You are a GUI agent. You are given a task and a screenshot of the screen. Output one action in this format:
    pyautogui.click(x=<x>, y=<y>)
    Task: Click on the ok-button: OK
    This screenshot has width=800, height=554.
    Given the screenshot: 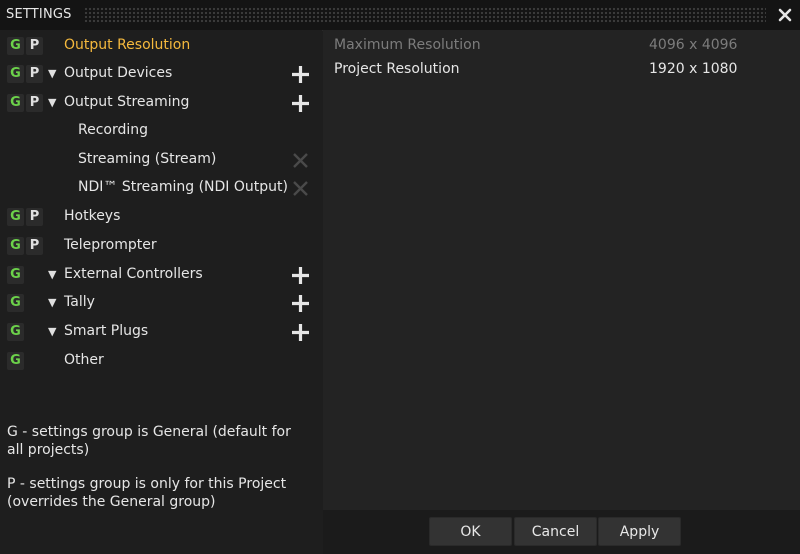 What is the action you would take?
    pyautogui.click(x=470, y=531)
    